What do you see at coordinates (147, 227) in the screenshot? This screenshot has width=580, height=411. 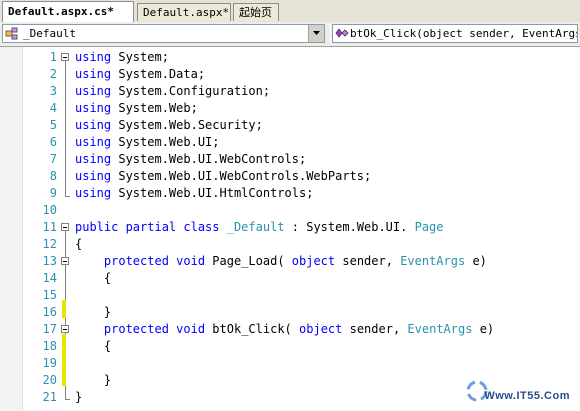 I see `keyword-token: public partial class` at bounding box center [147, 227].